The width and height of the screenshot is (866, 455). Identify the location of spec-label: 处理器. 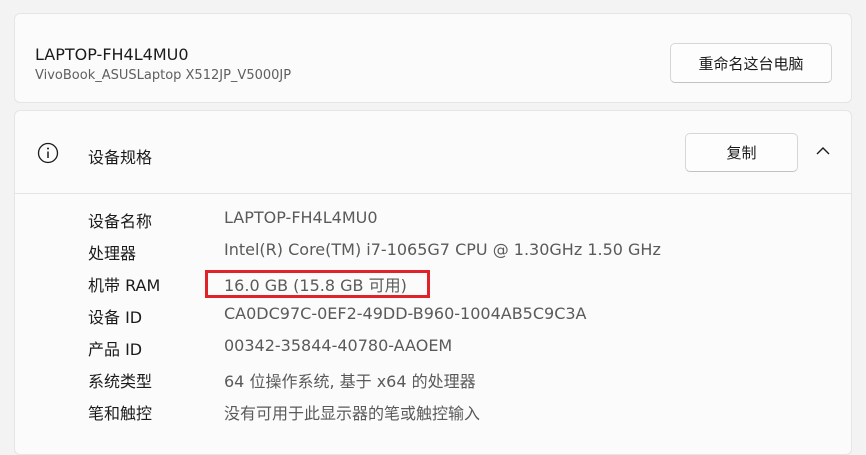
(112, 253).